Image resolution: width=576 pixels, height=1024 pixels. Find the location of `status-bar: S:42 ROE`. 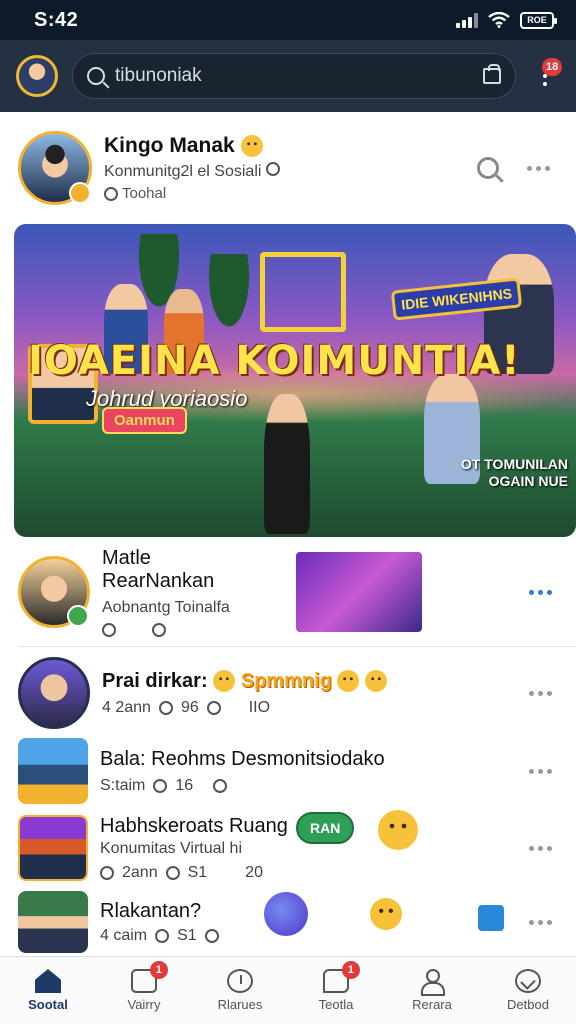

status-bar: S:42 ROE is located at coordinates (288, 20).